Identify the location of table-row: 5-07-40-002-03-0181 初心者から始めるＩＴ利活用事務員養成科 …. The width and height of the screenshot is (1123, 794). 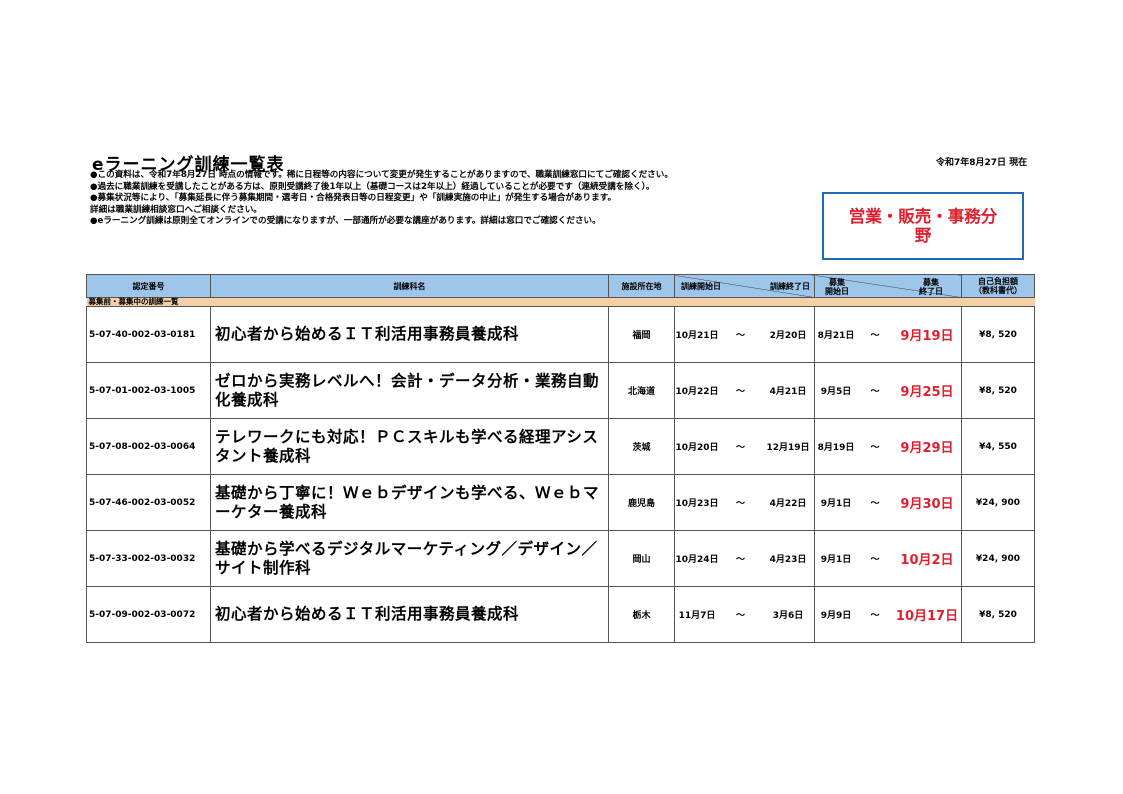
(560, 334).